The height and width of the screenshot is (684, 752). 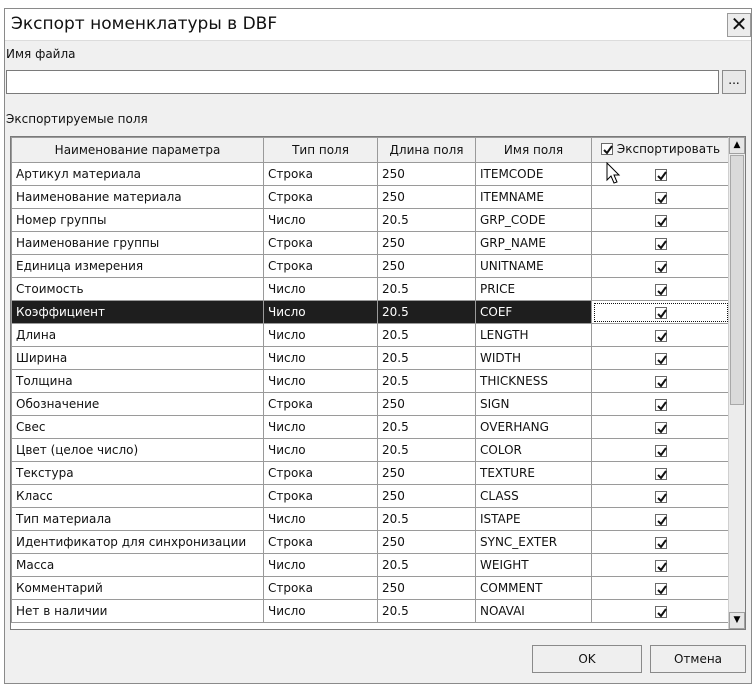 I want to click on table-row: Тип материала Число 20.5 ISTAPE, so click(x=370, y=519).